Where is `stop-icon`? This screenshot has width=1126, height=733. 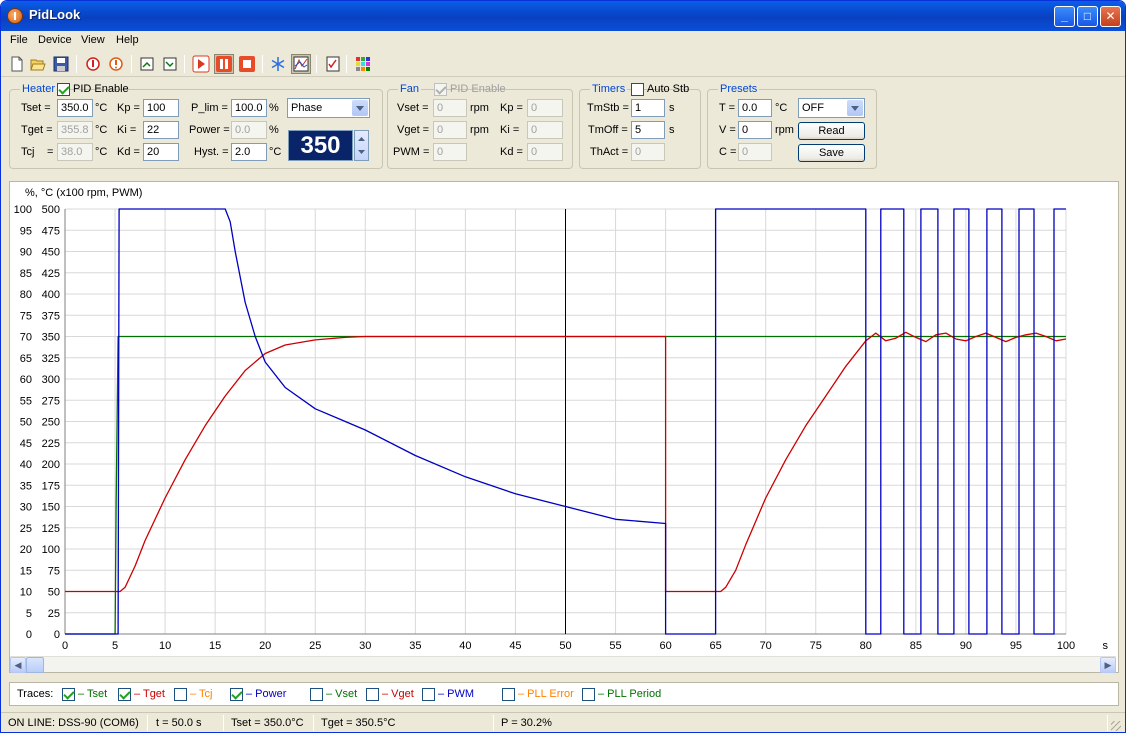
stop-icon is located at coordinates (247, 64).